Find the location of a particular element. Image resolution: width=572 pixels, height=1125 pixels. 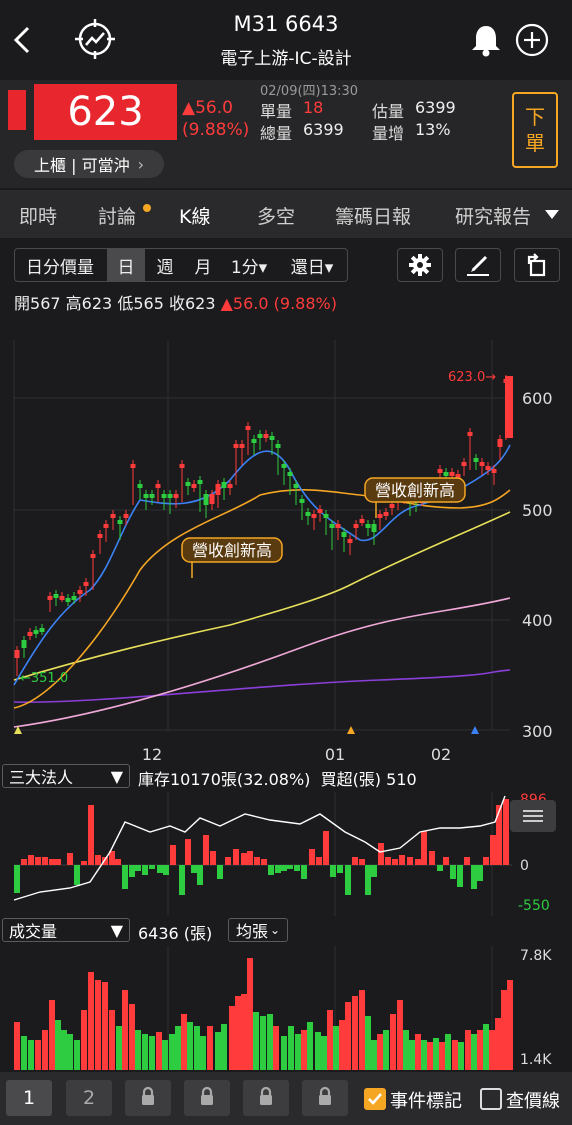

moving-average-line is located at coordinates (262, 662).